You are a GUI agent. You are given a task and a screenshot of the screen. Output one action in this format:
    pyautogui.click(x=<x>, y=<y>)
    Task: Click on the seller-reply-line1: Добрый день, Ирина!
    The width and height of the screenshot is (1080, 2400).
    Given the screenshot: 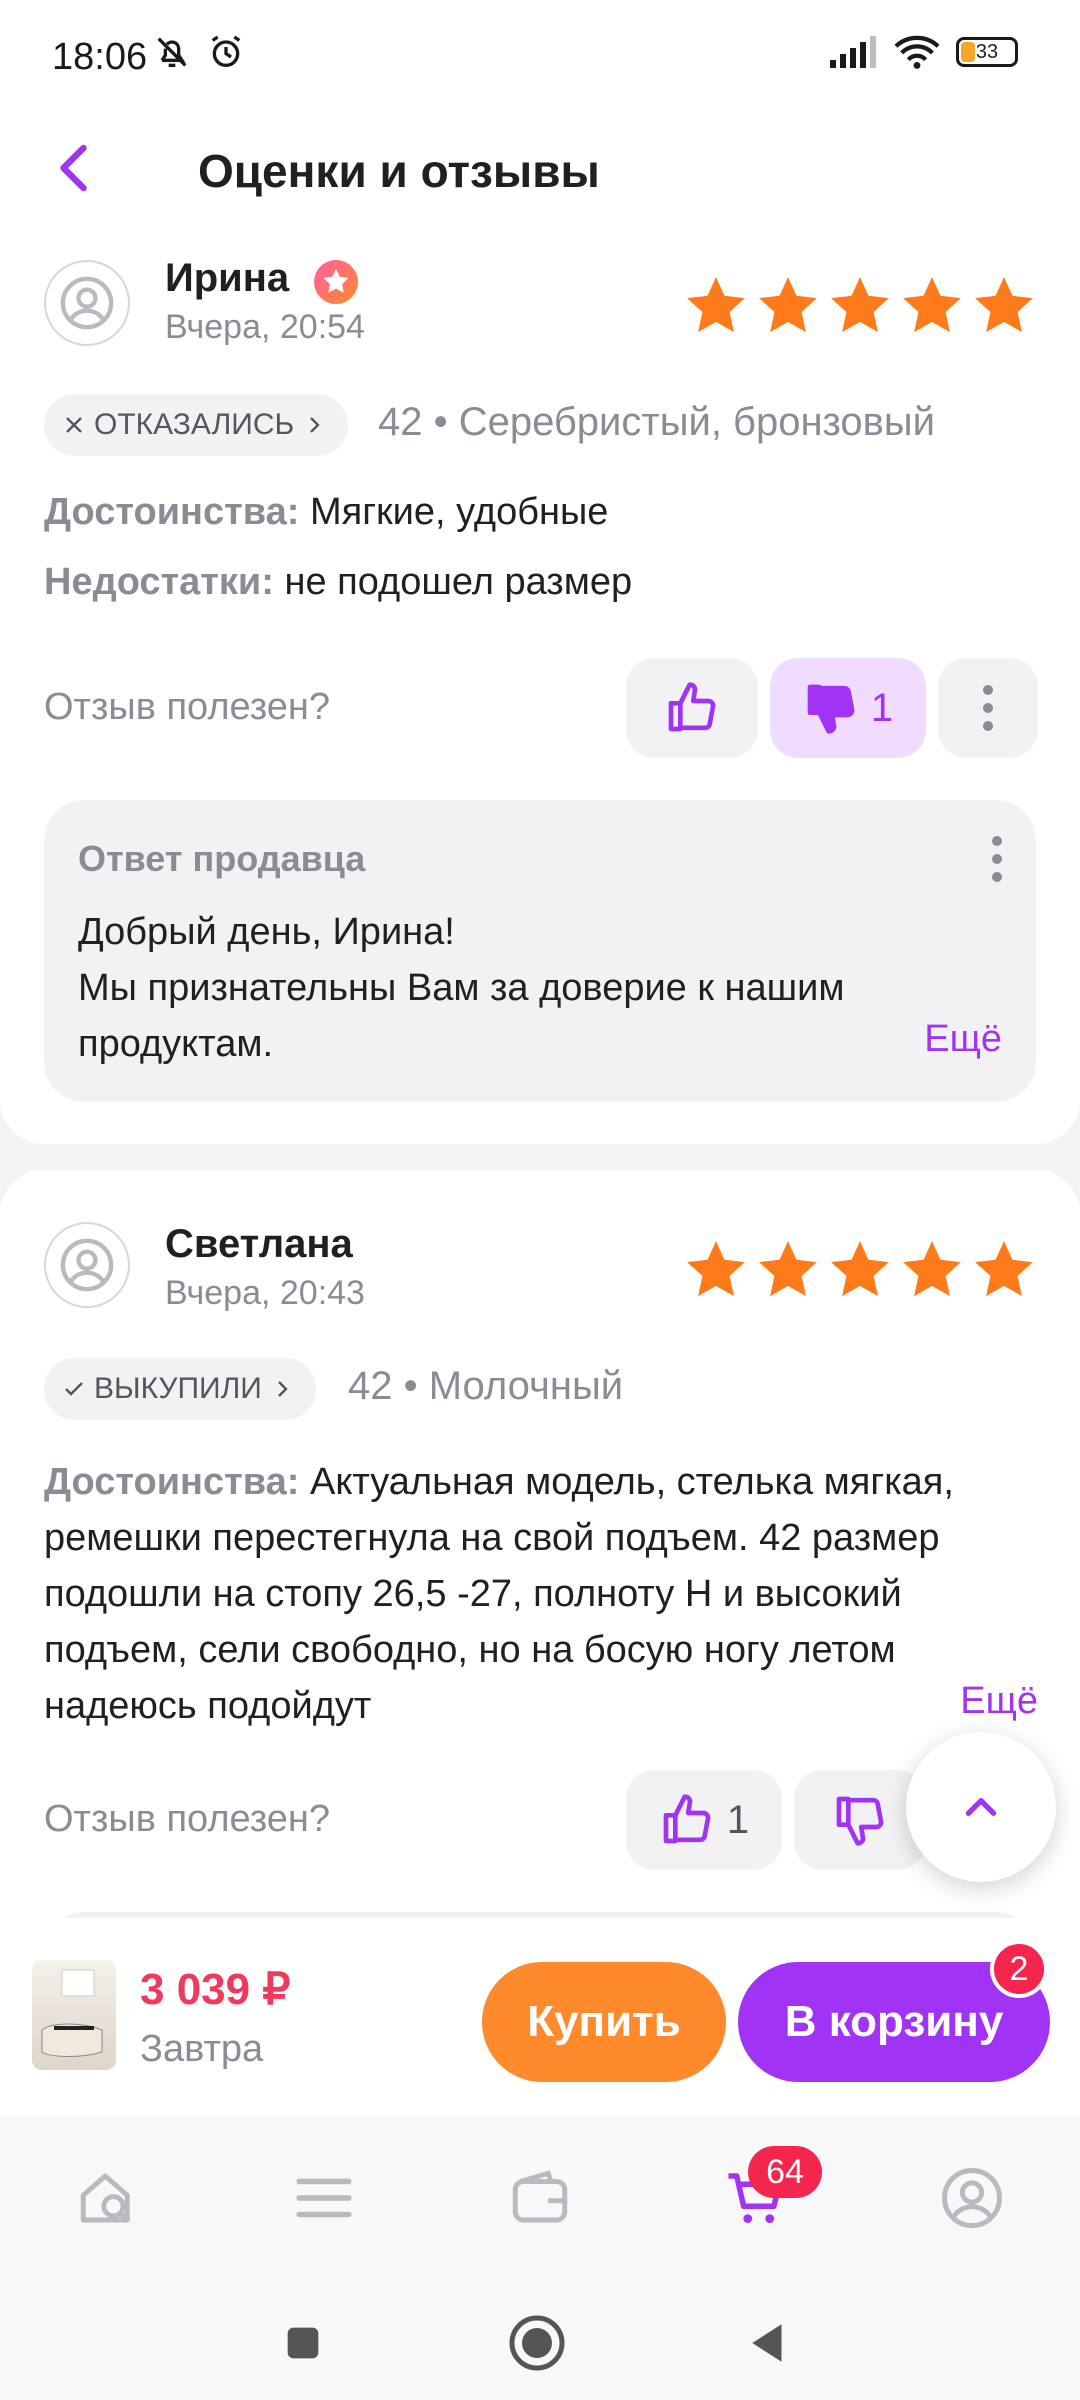 What is the action you would take?
    pyautogui.click(x=266, y=932)
    